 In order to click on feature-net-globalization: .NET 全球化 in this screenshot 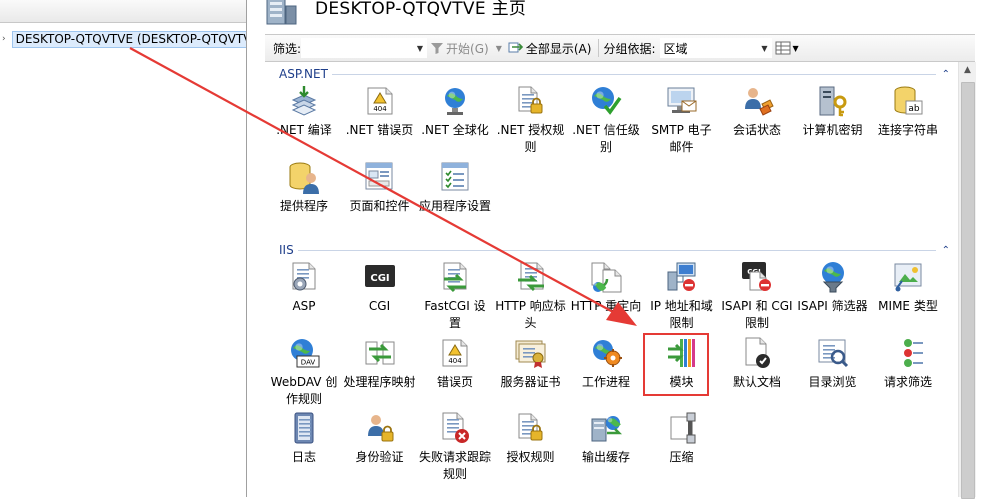, I will do `click(455, 121)`.